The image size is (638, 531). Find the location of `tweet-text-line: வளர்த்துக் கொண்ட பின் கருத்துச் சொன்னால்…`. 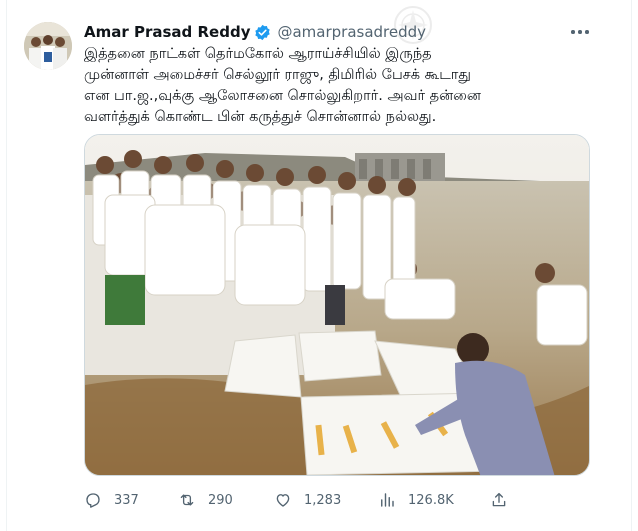

tweet-text-line: வளர்த்துக் கொண்ட பின் கருத்துச் சொன்னால்… is located at coordinates (260, 117).